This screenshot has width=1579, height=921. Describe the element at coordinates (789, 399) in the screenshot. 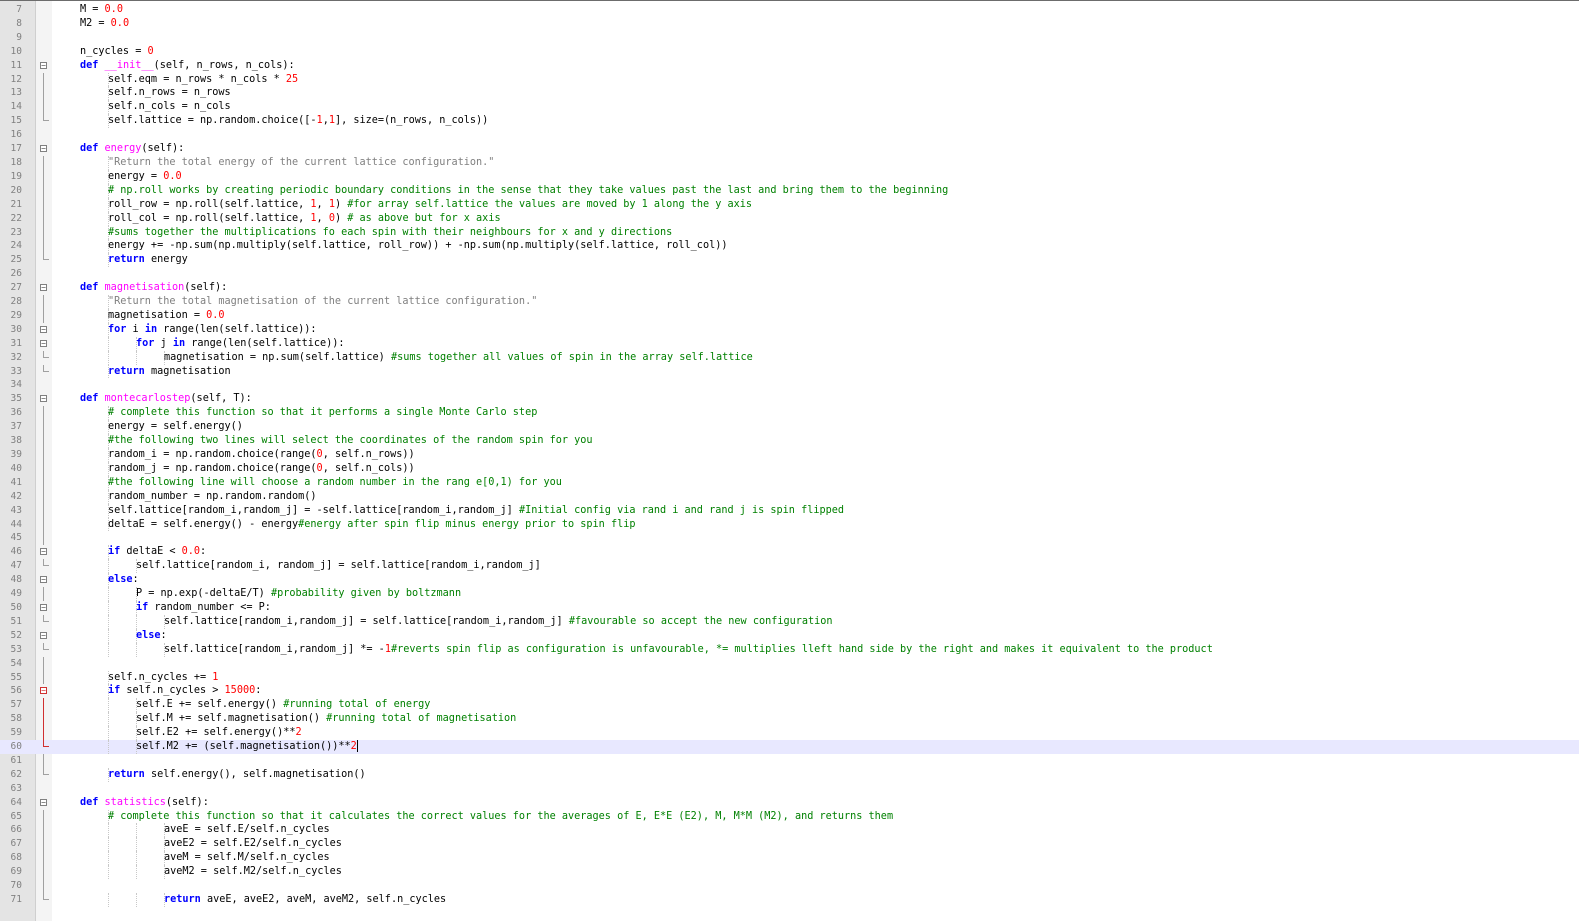

I see `code-line: 35 − def montecarlostep(self, T):` at that location.